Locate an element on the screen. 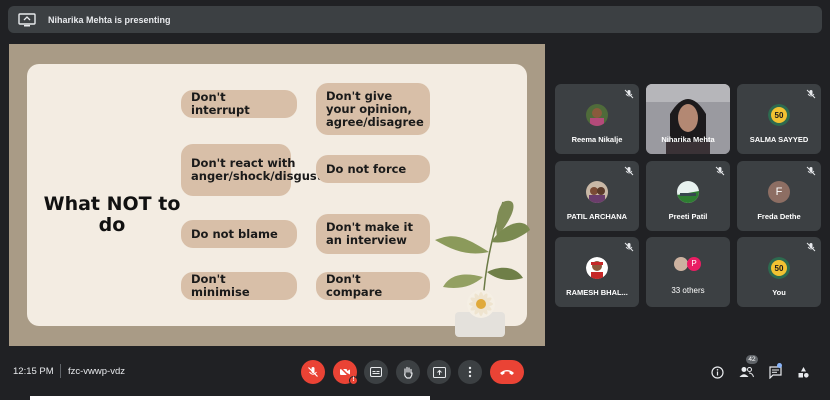 This screenshot has height=400, width=830. self-tile: 50 You is located at coordinates (779, 272).